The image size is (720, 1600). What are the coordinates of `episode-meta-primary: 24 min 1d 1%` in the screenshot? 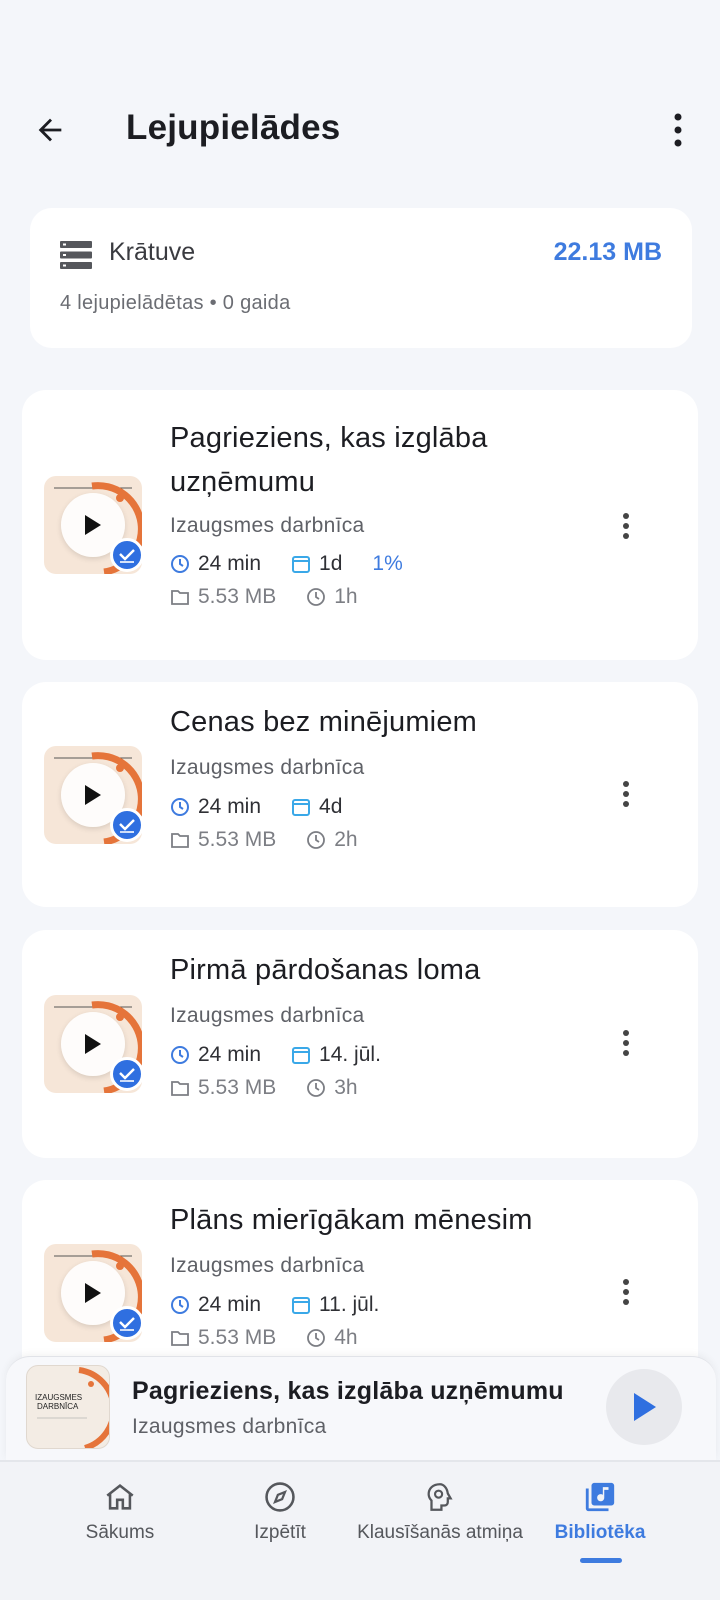 It's located at (301, 564).